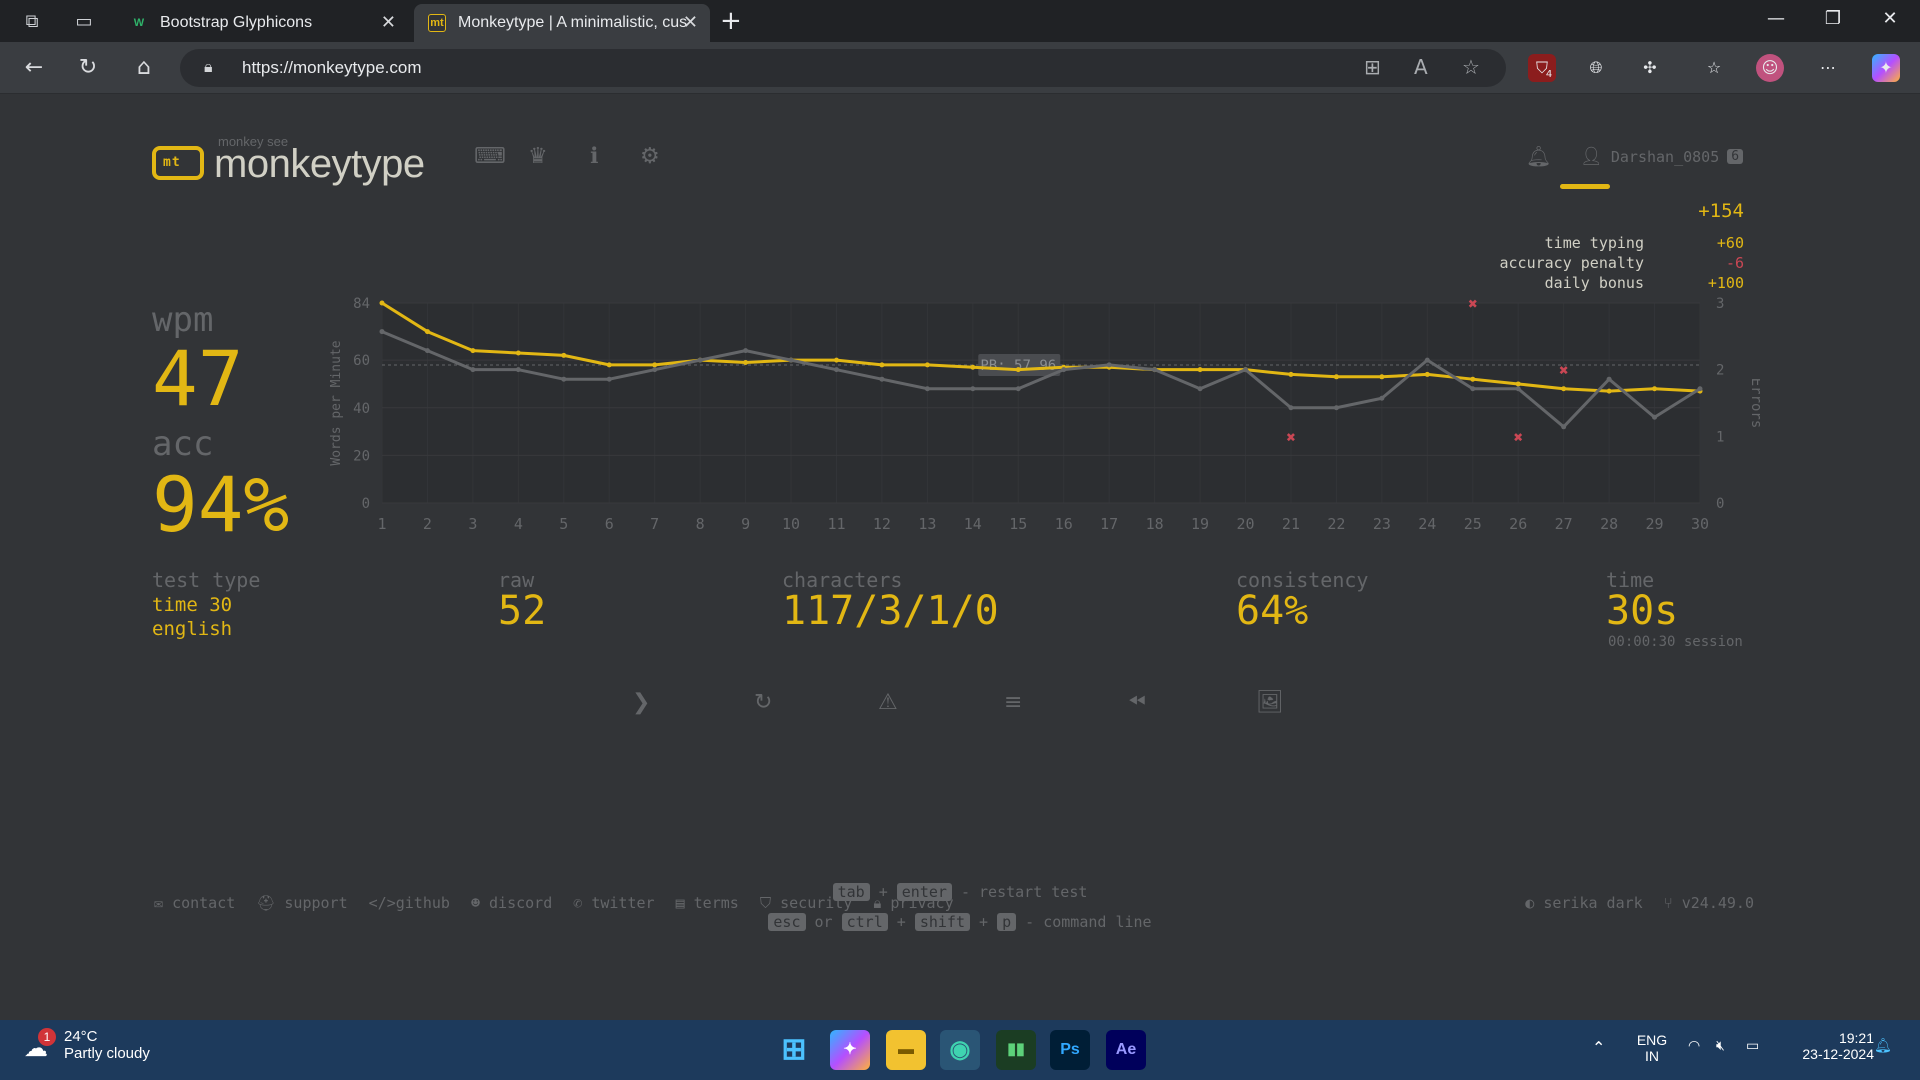 The height and width of the screenshot is (1080, 1920). Describe the element at coordinates (641, 702) in the screenshot. I see `next-test-chevron-icon: ❯` at that location.